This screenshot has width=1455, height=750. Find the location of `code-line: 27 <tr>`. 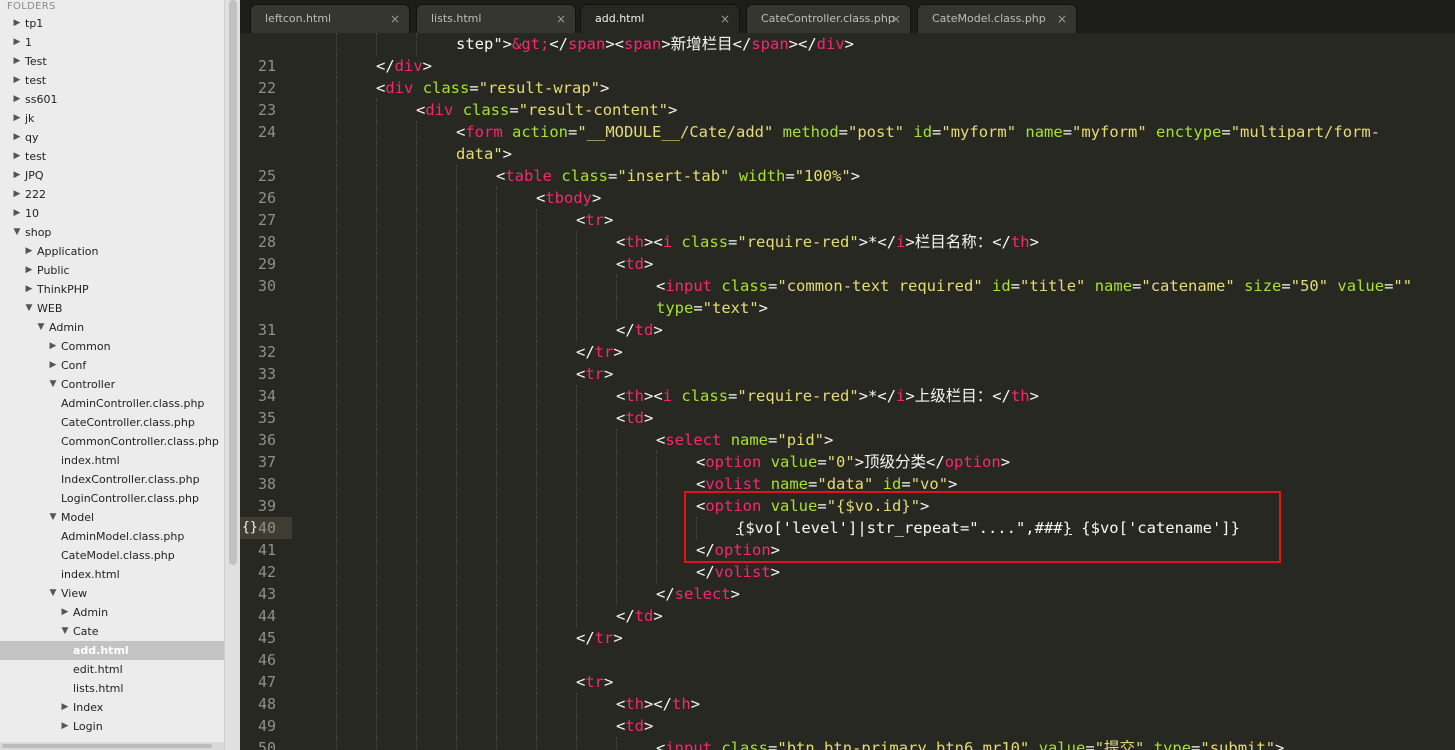

code-line: 27 <tr> is located at coordinates (847, 220).